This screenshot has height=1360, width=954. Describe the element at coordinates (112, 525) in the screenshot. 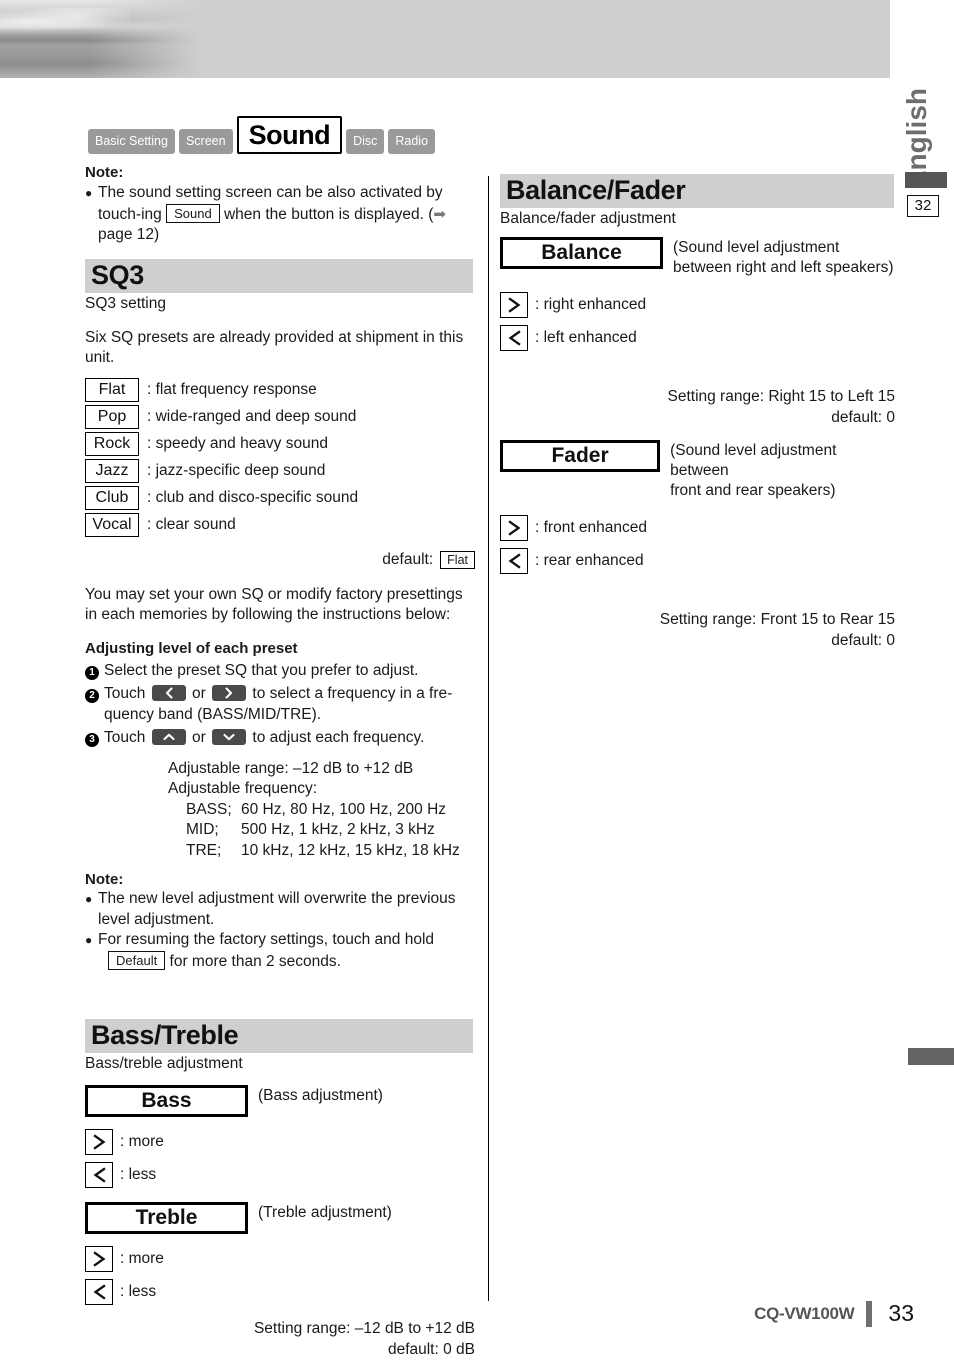

I see `preset-button-vocal: Vocal` at that location.